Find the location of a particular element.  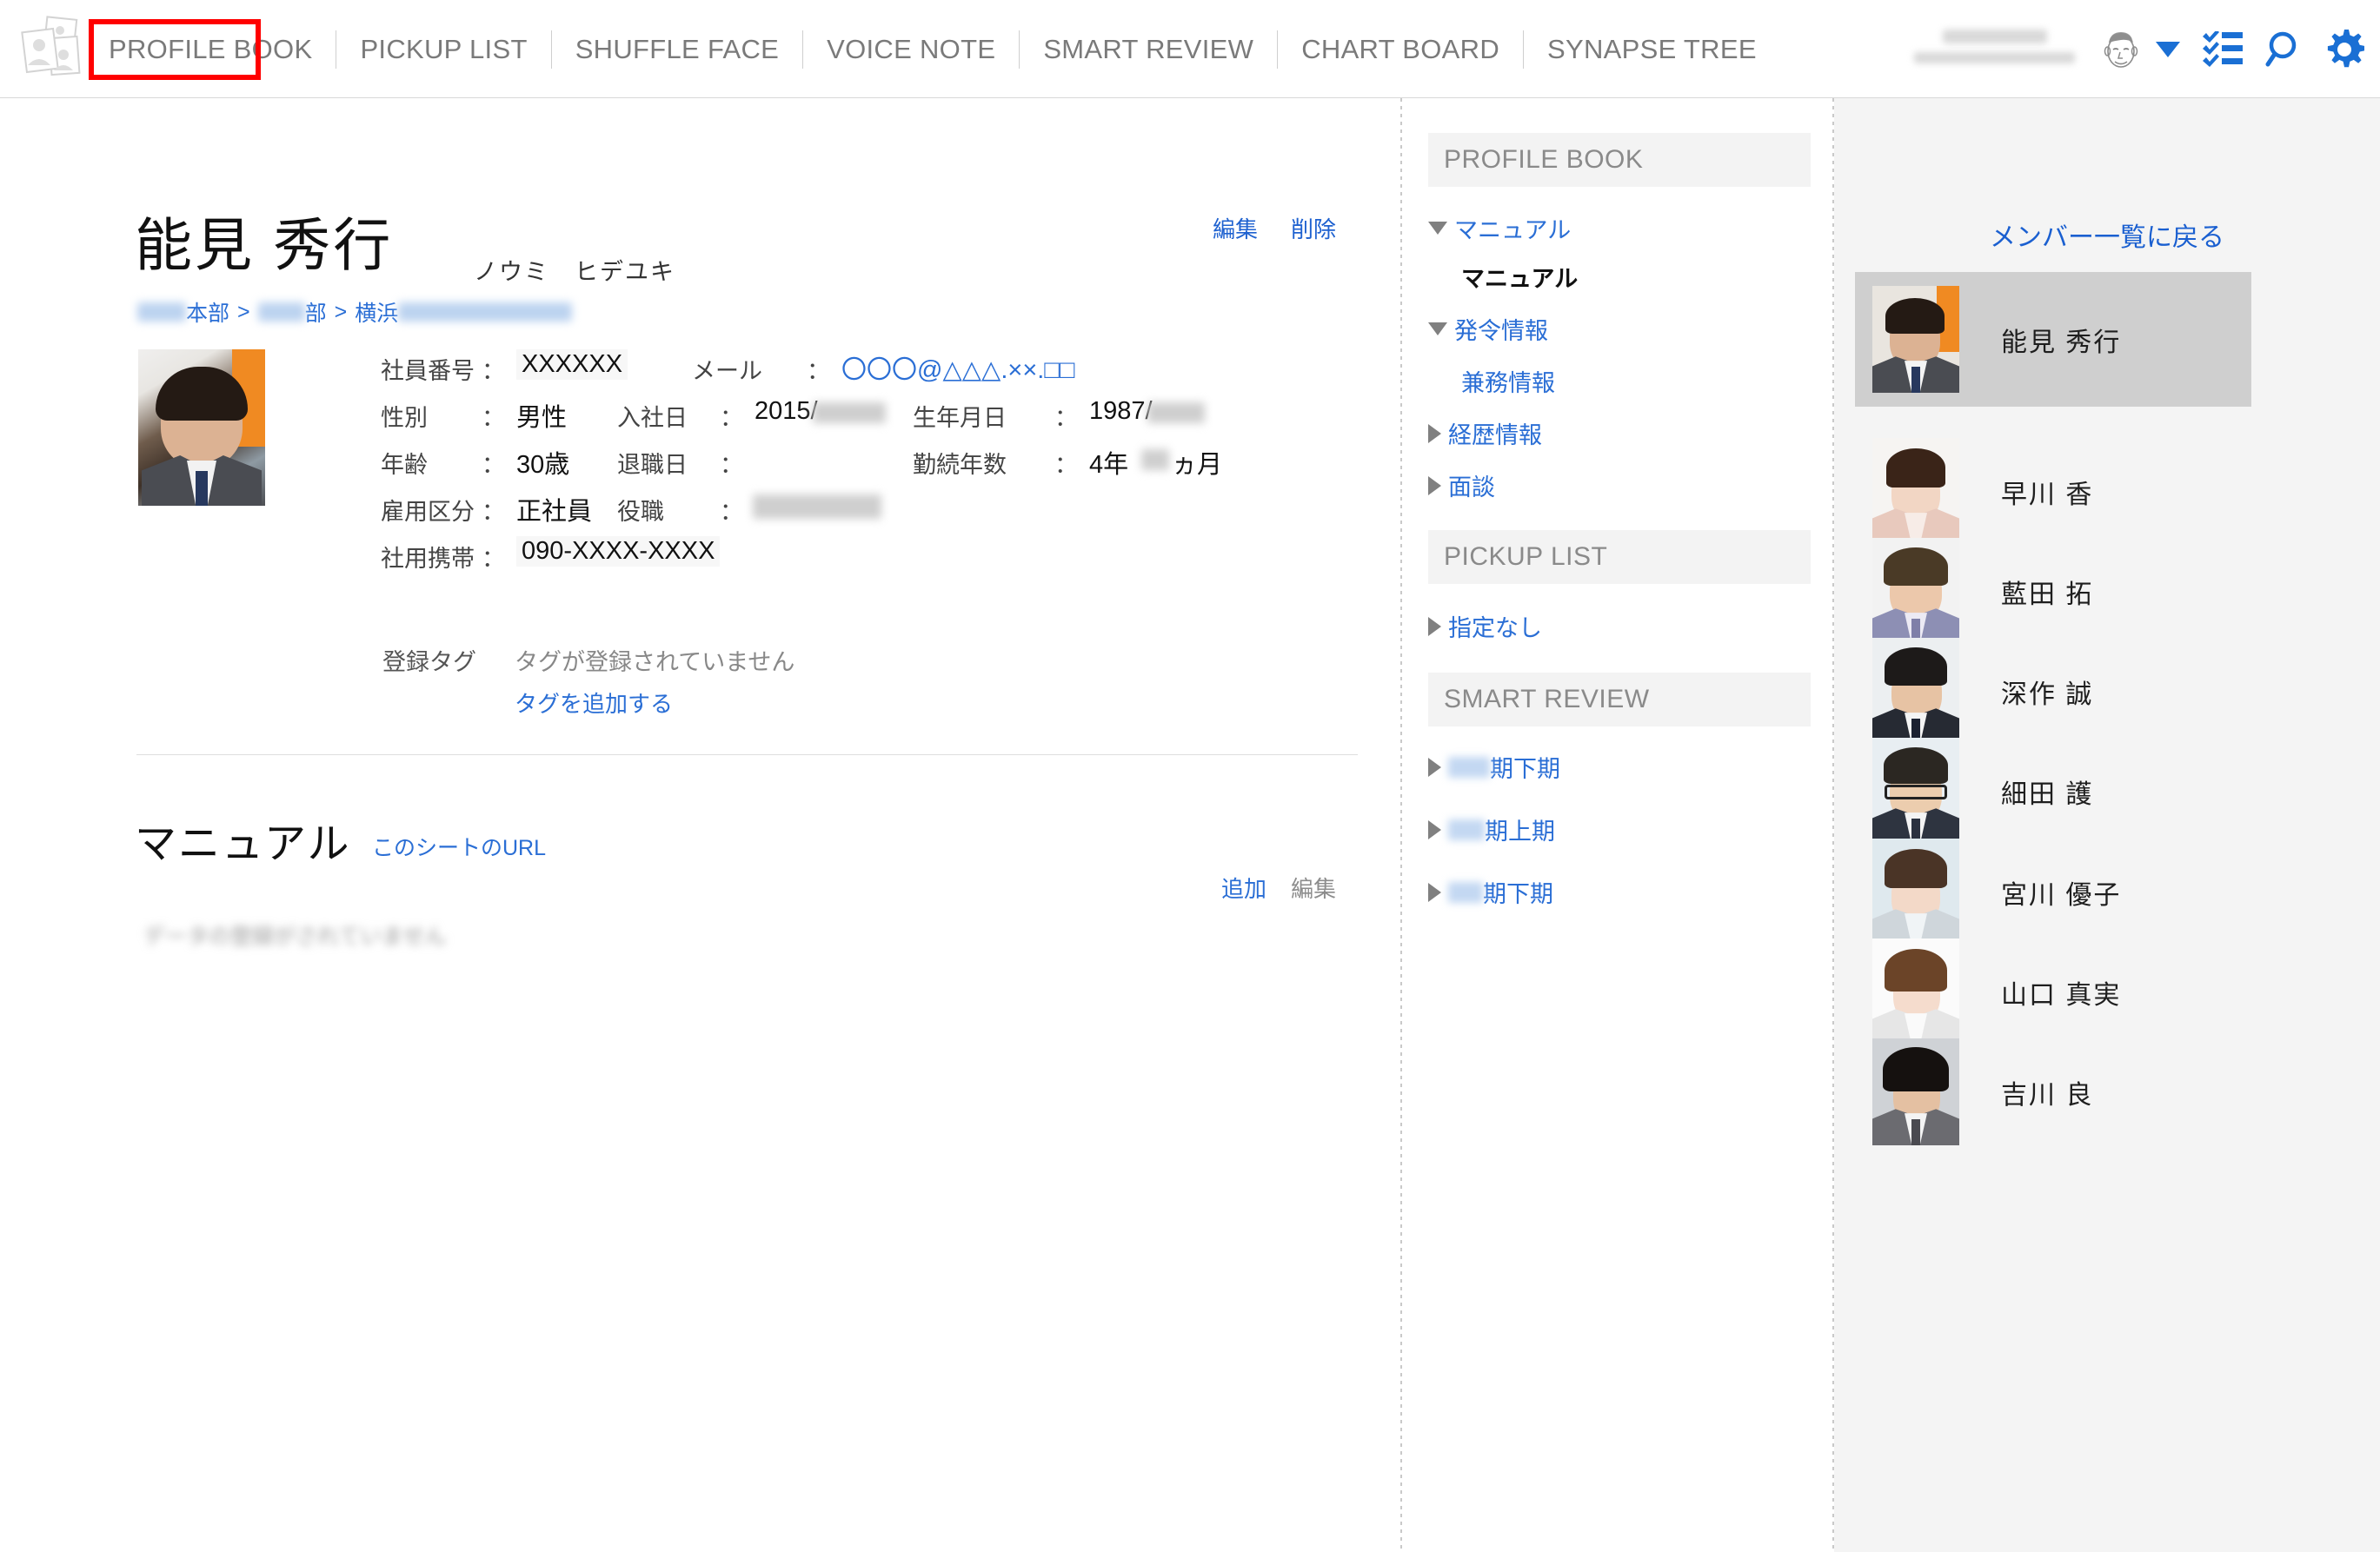

nav-item-concurrent-post: 兼務情報 is located at coordinates (1508, 381).